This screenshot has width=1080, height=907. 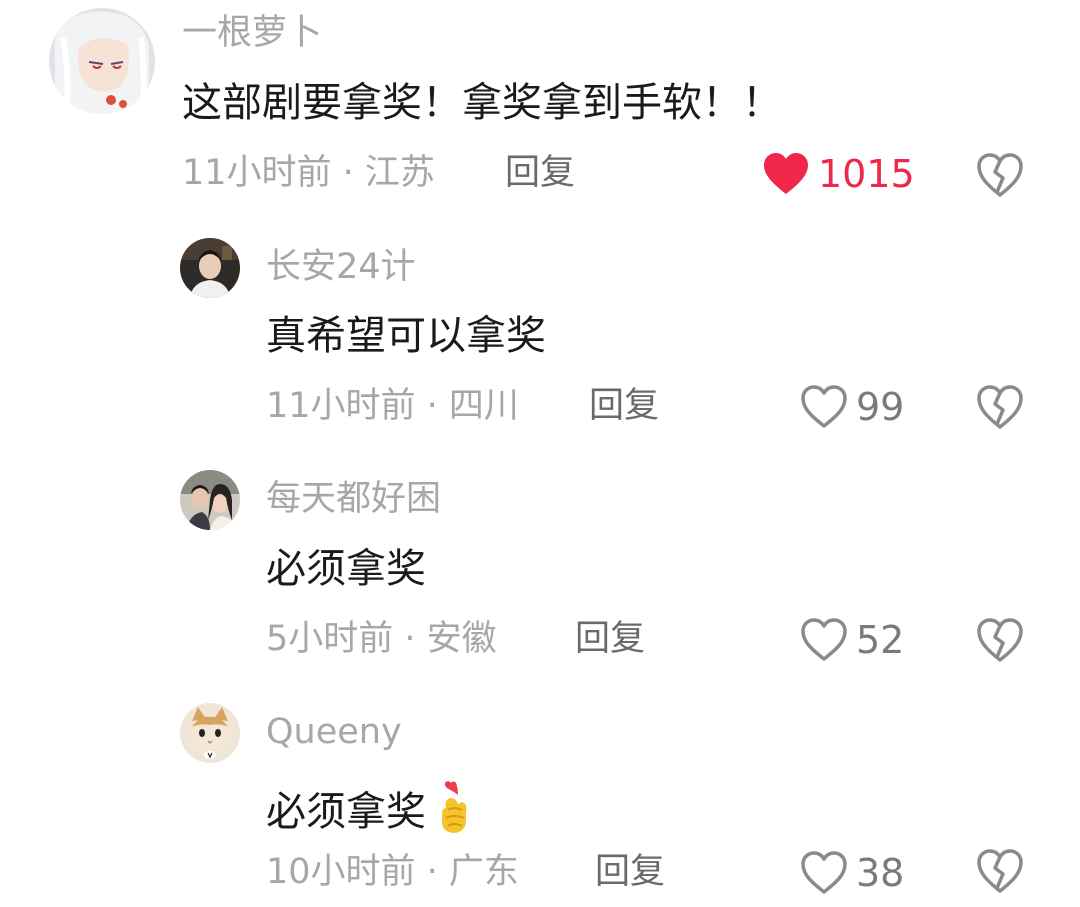 What do you see at coordinates (880, 640) in the screenshot?
I see `like-count: 52` at bounding box center [880, 640].